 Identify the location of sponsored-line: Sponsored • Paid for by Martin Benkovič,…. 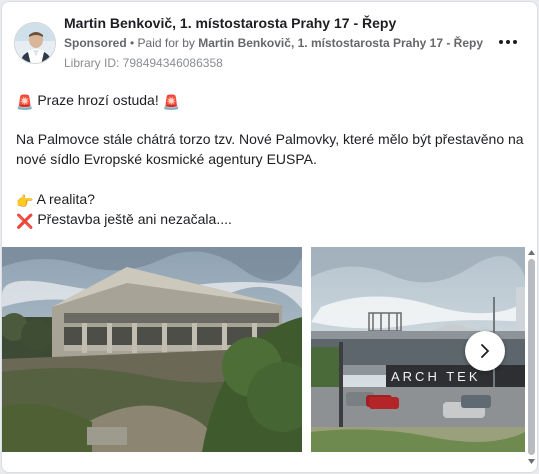
(273, 43).